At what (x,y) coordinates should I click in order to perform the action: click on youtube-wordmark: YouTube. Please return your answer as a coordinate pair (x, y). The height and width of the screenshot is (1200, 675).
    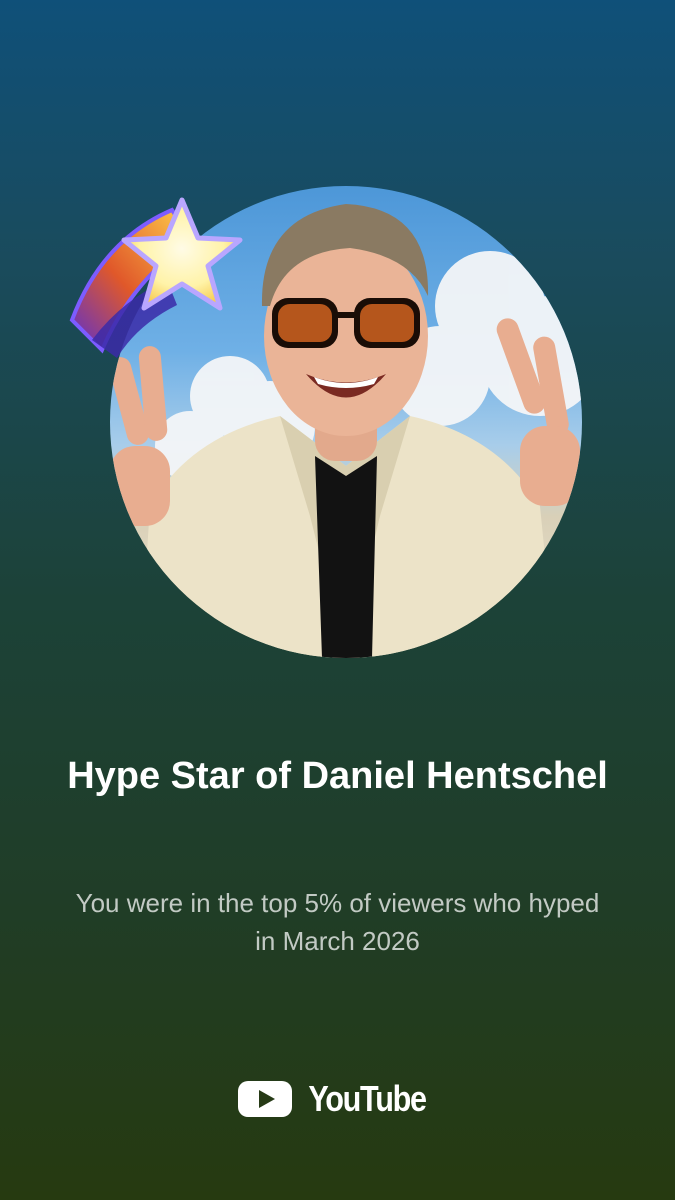
    Looking at the image, I should click on (368, 1098).